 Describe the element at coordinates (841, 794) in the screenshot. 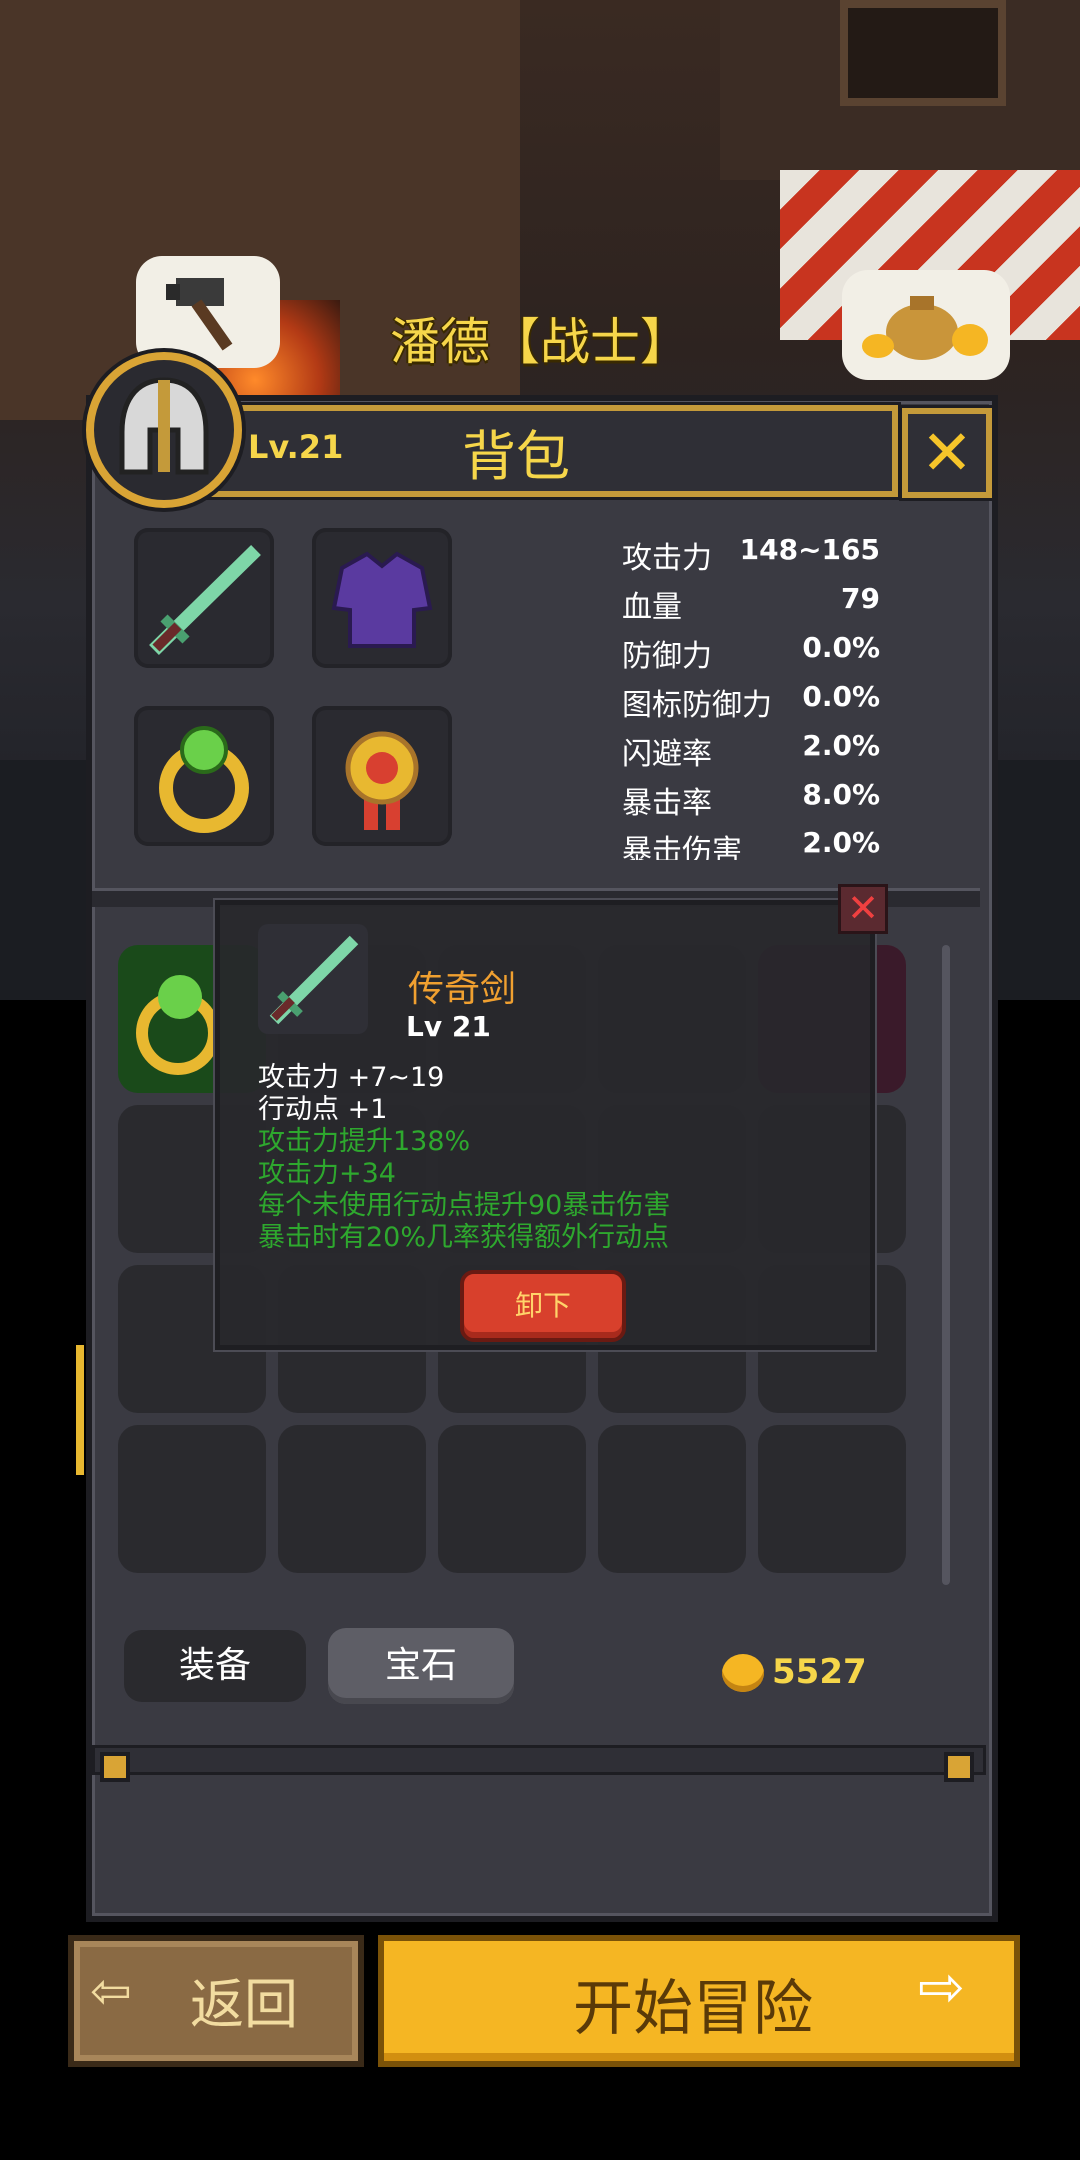

I see `stat-value: 8.0%` at that location.